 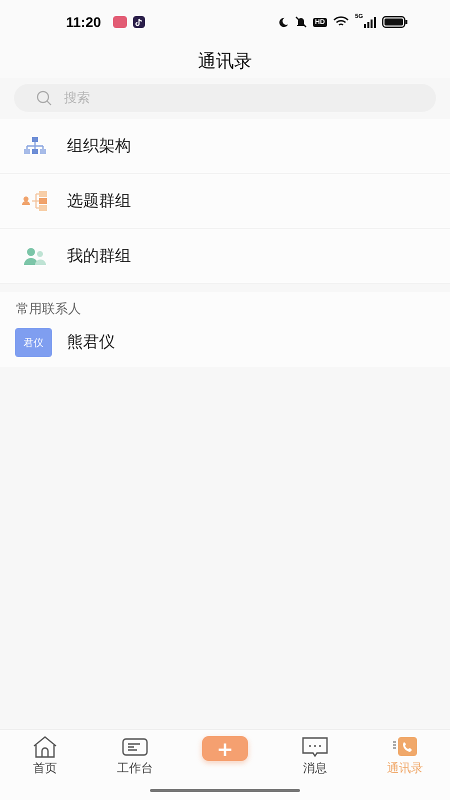 I want to click on chat-icon, so click(x=315, y=747).